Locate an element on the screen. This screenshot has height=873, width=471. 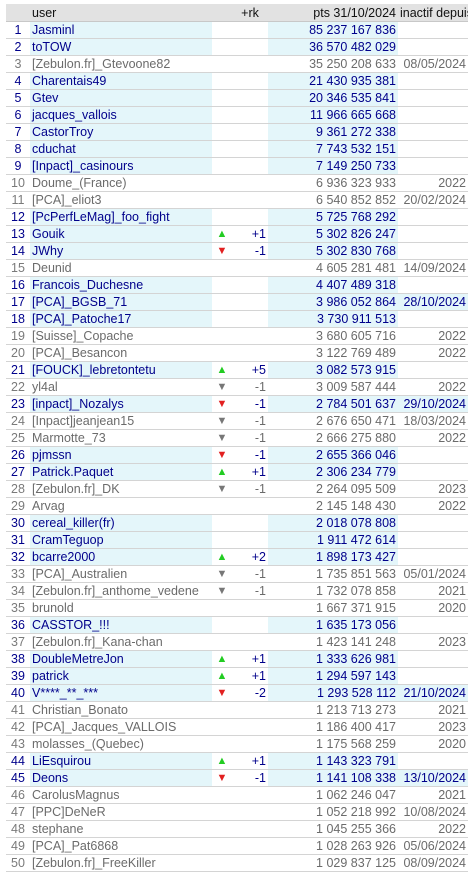
user-name-link: toTOW is located at coordinates (121, 47).